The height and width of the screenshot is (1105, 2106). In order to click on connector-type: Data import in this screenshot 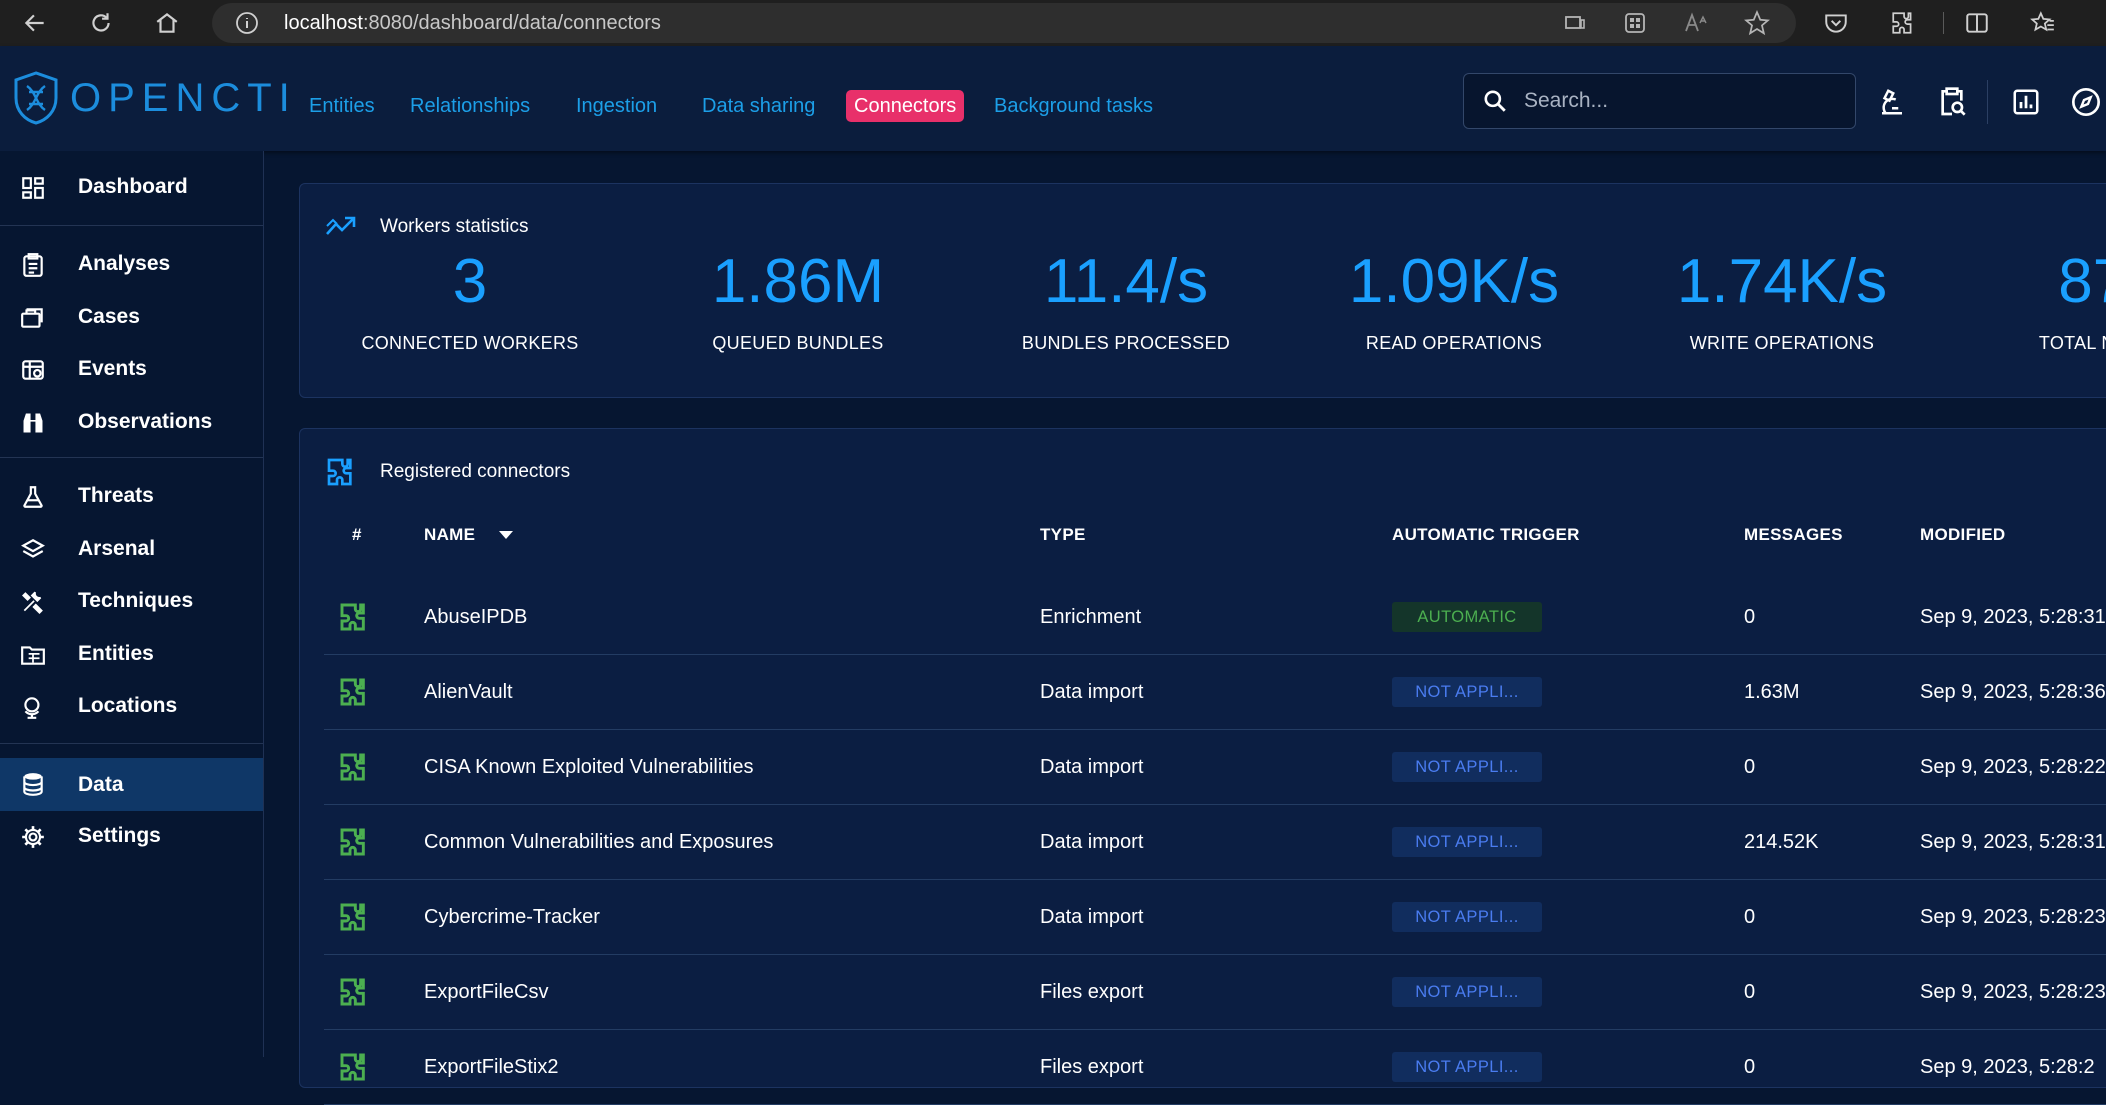, I will do `click(1092, 917)`.